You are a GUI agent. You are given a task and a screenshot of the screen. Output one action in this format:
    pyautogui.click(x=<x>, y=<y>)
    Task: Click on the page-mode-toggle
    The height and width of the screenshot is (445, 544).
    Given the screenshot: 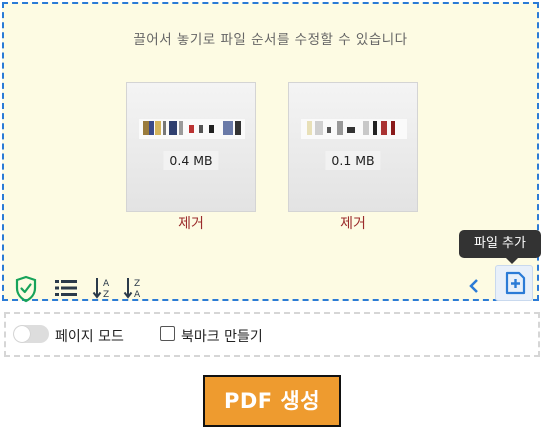 What is the action you would take?
    pyautogui.click(x=31, y=334)
    